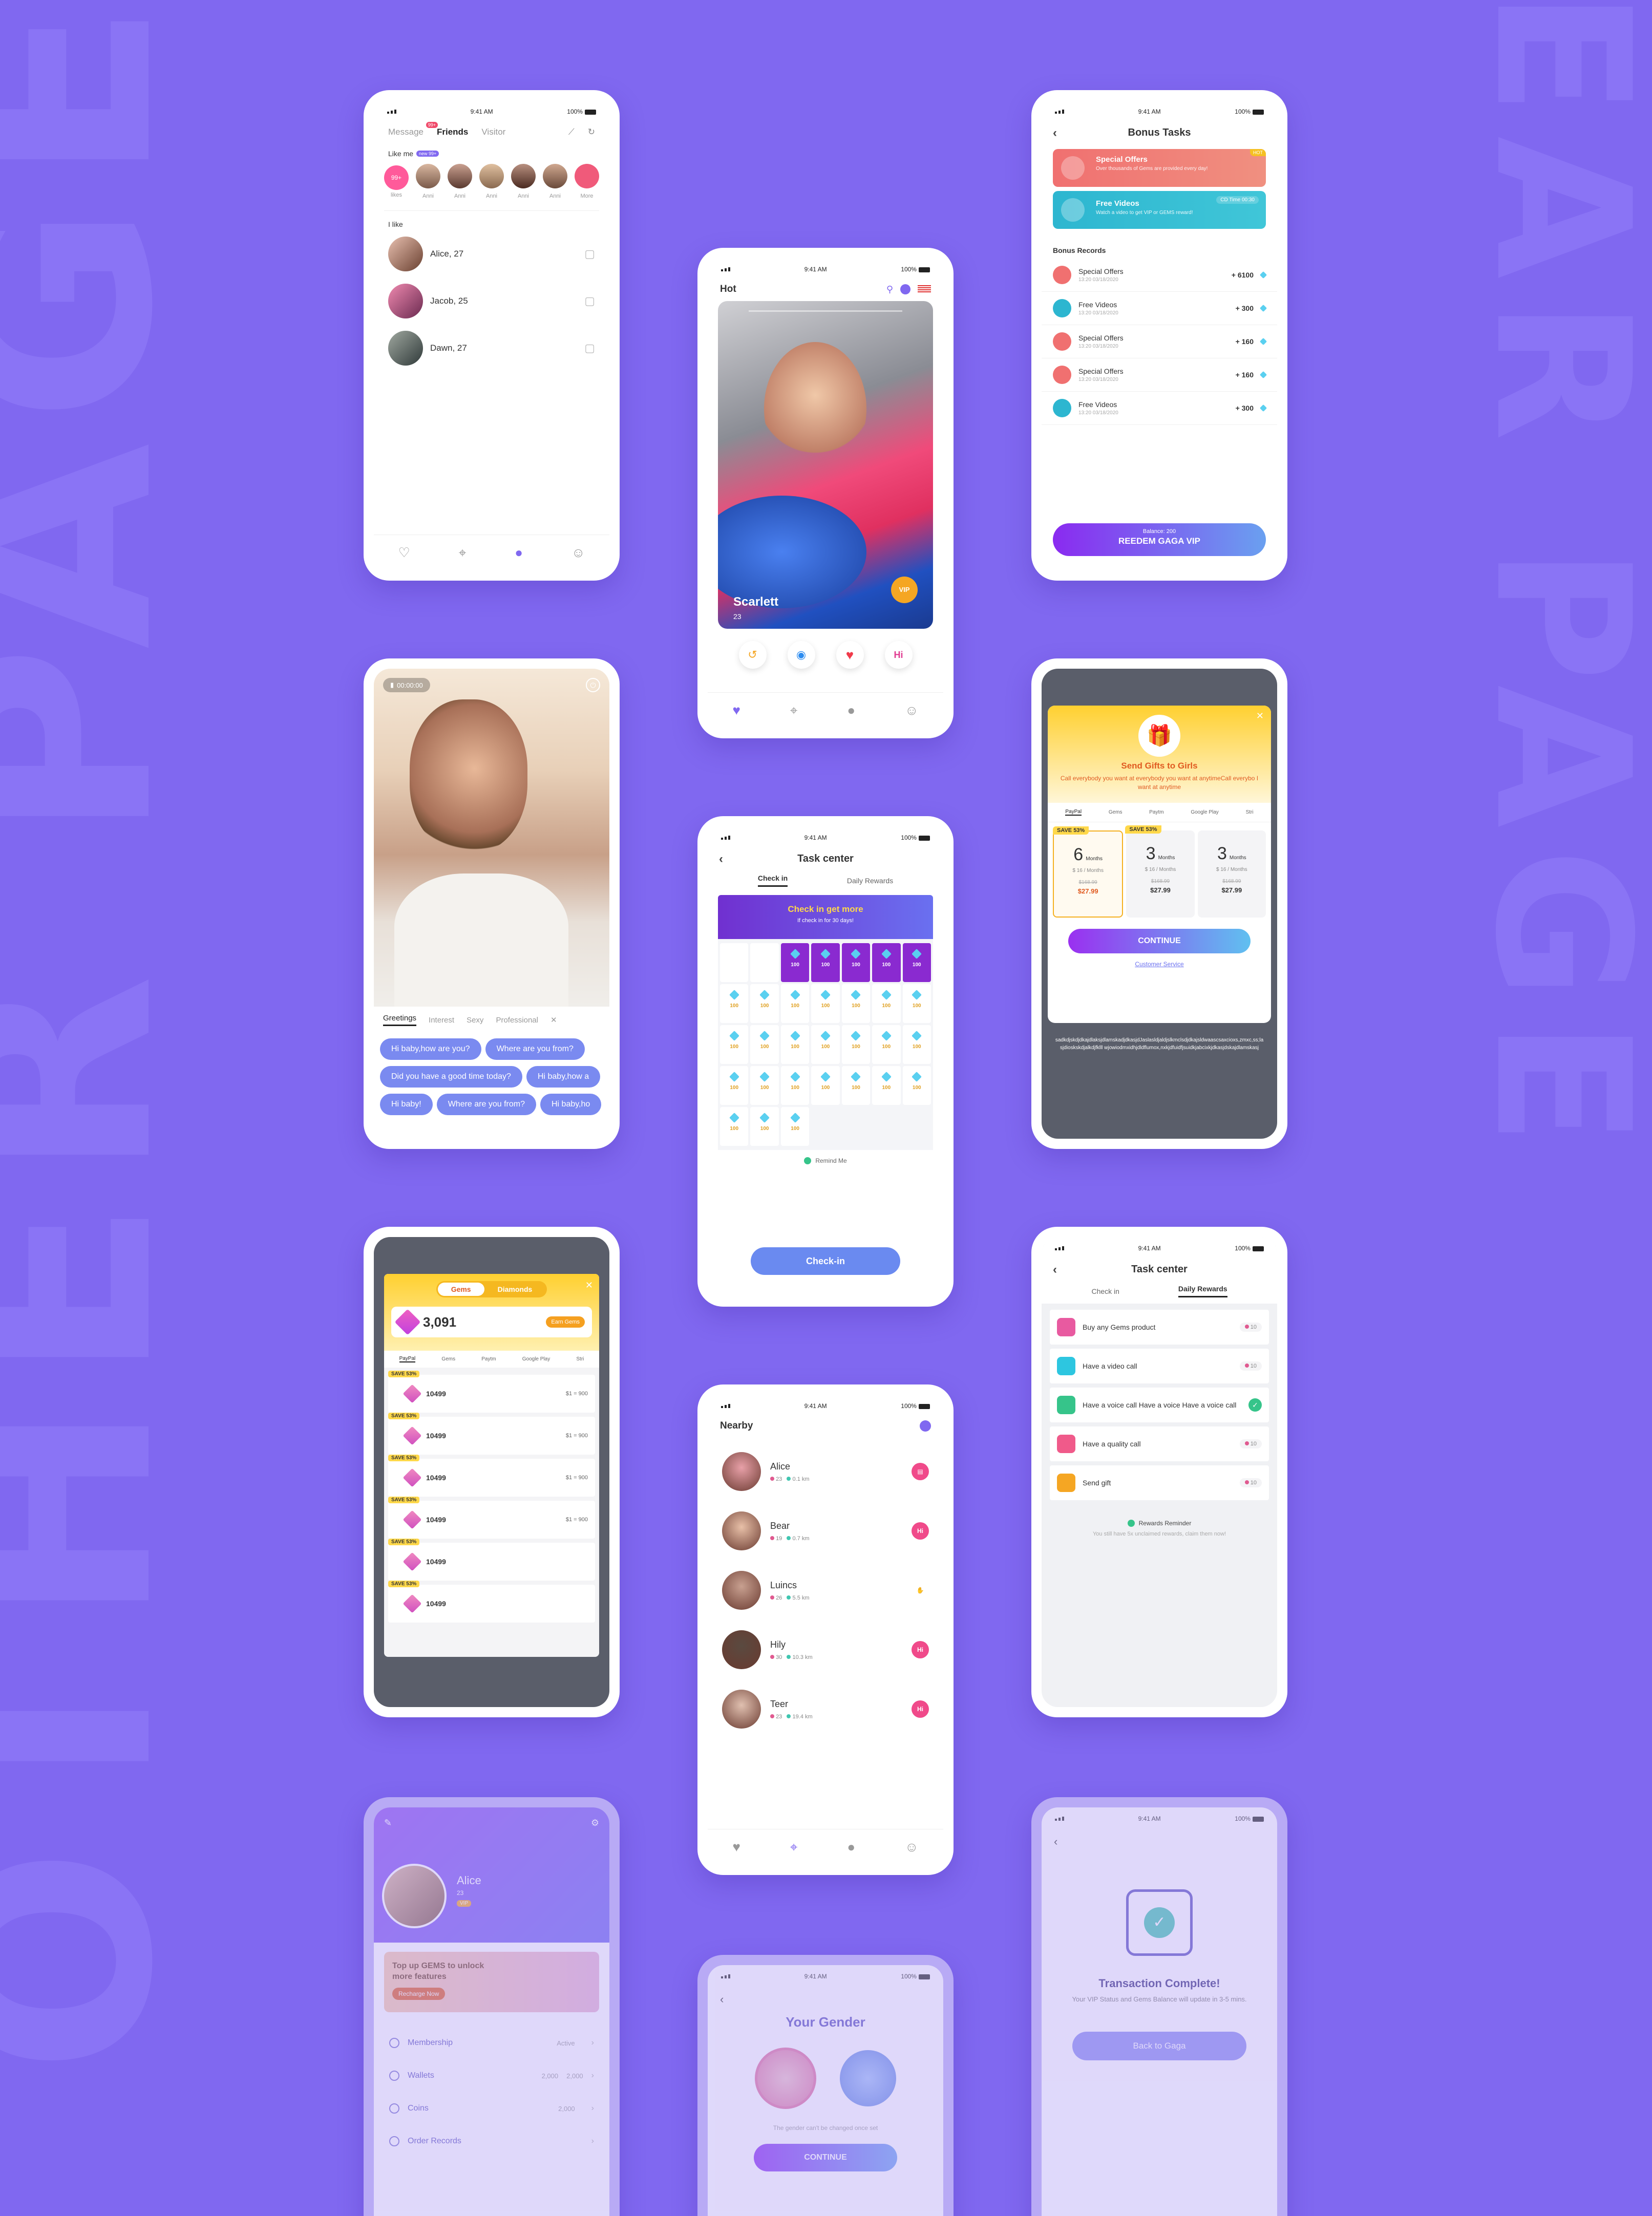  I want to click on remind-me: Remind Me, so click(825, 1160).